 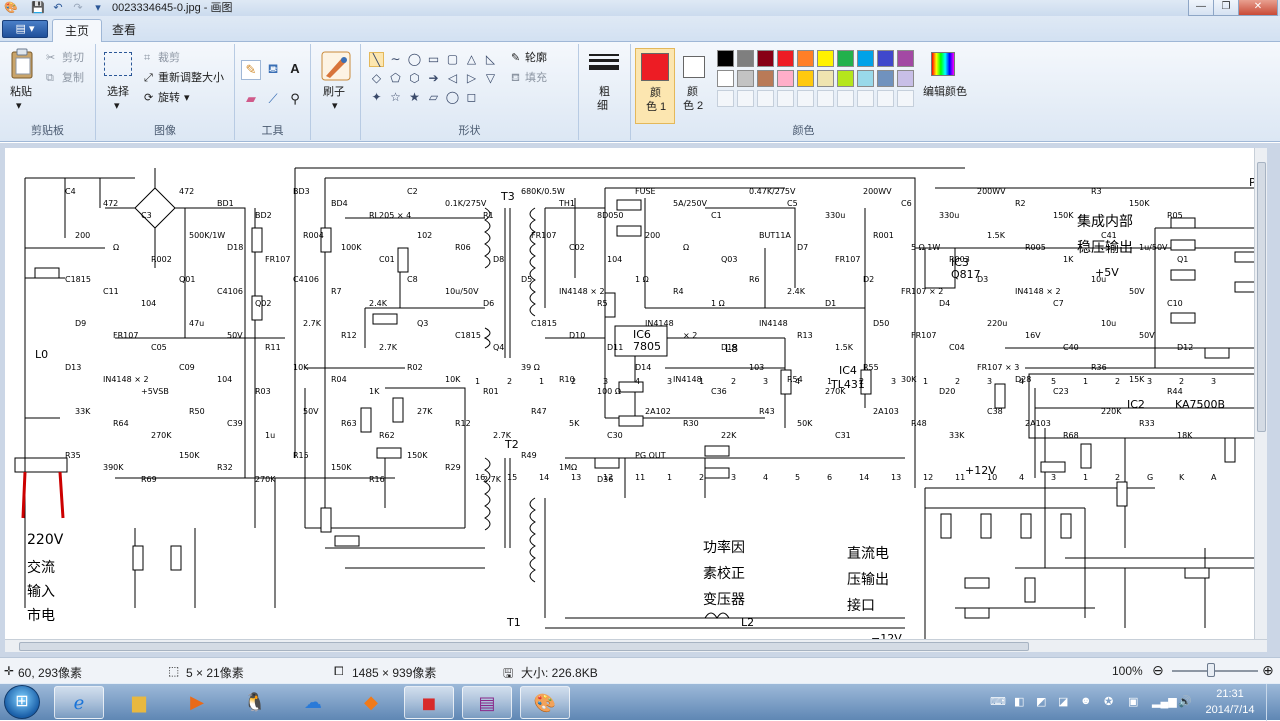 I want to click on crop-icon: ⌗, so click(x=147, y=58).